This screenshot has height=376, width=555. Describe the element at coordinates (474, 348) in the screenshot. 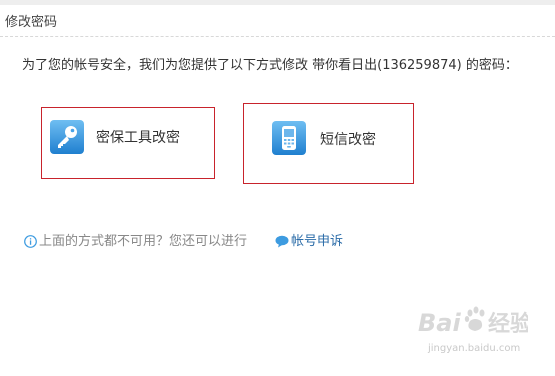

I see `watermark-url: jingyan.baidu.com` at that location.